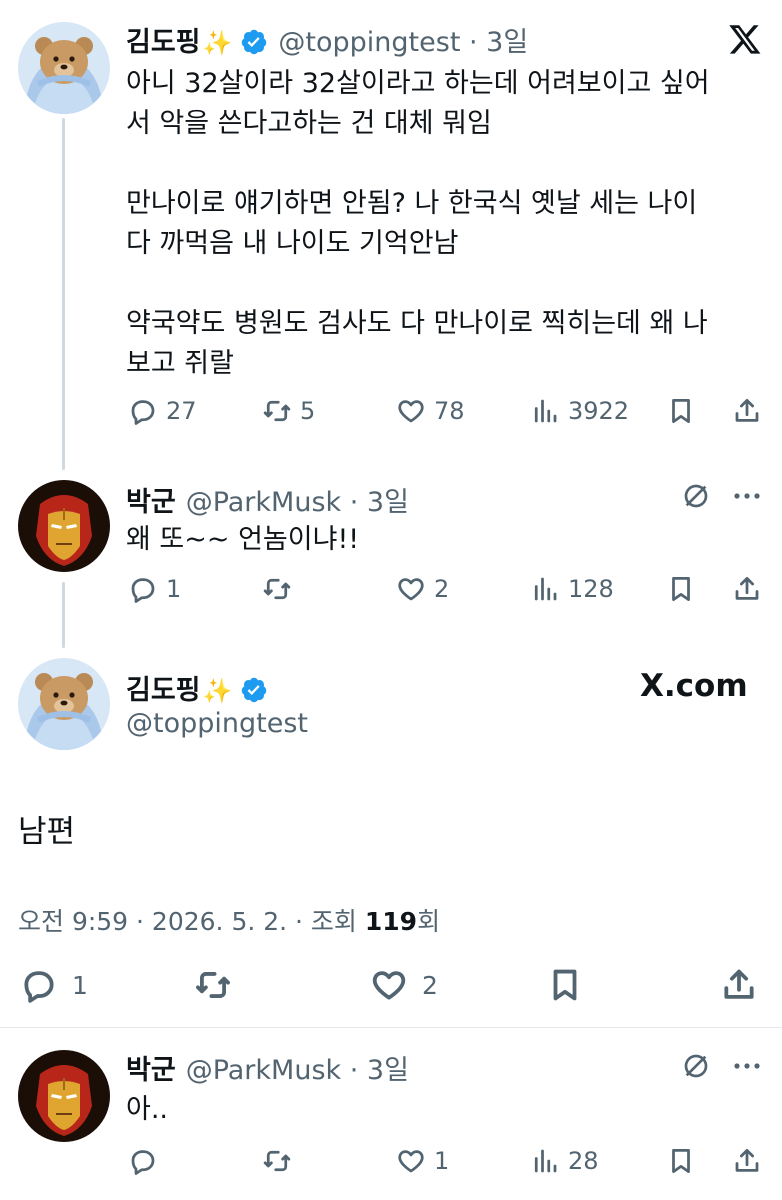 The image size is (782, 1200). Describe the element at coordinates (243, 539) in the screenshot. I see `tweet-text: 왜 또~~ 언놈이냐!!` at that location.